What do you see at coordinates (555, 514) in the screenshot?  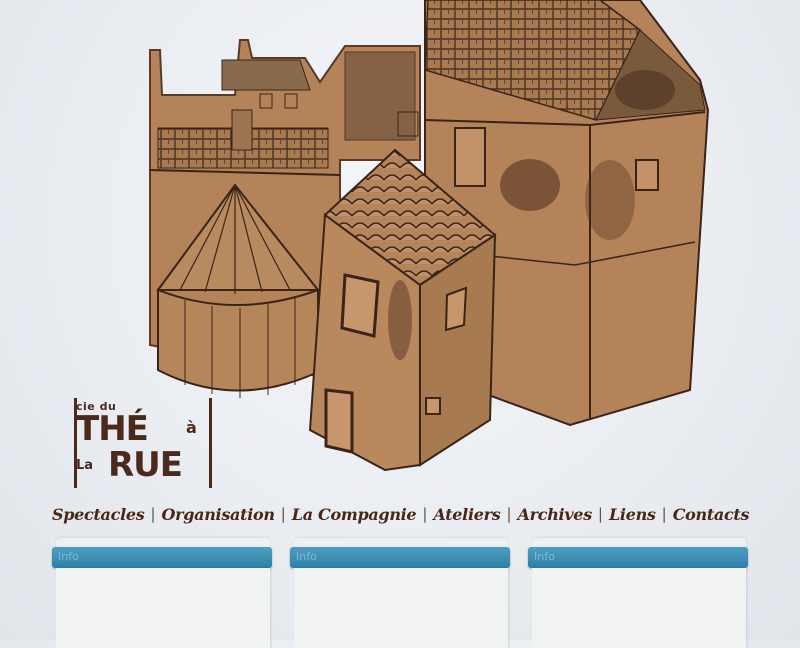 I see `nav-item-archives: Archives` at bounding box center [555, 514].